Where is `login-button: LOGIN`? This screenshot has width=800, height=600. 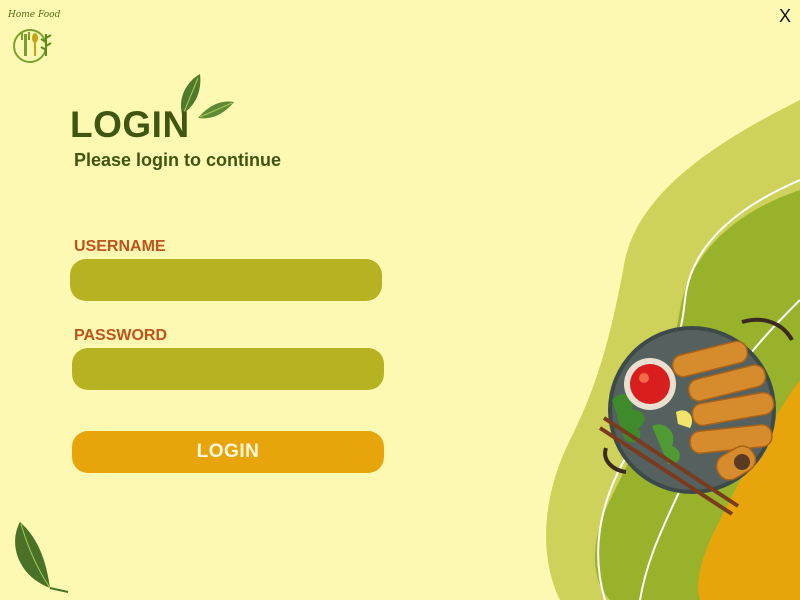 login-button: LOGIN is located at coordinates (228, 452).